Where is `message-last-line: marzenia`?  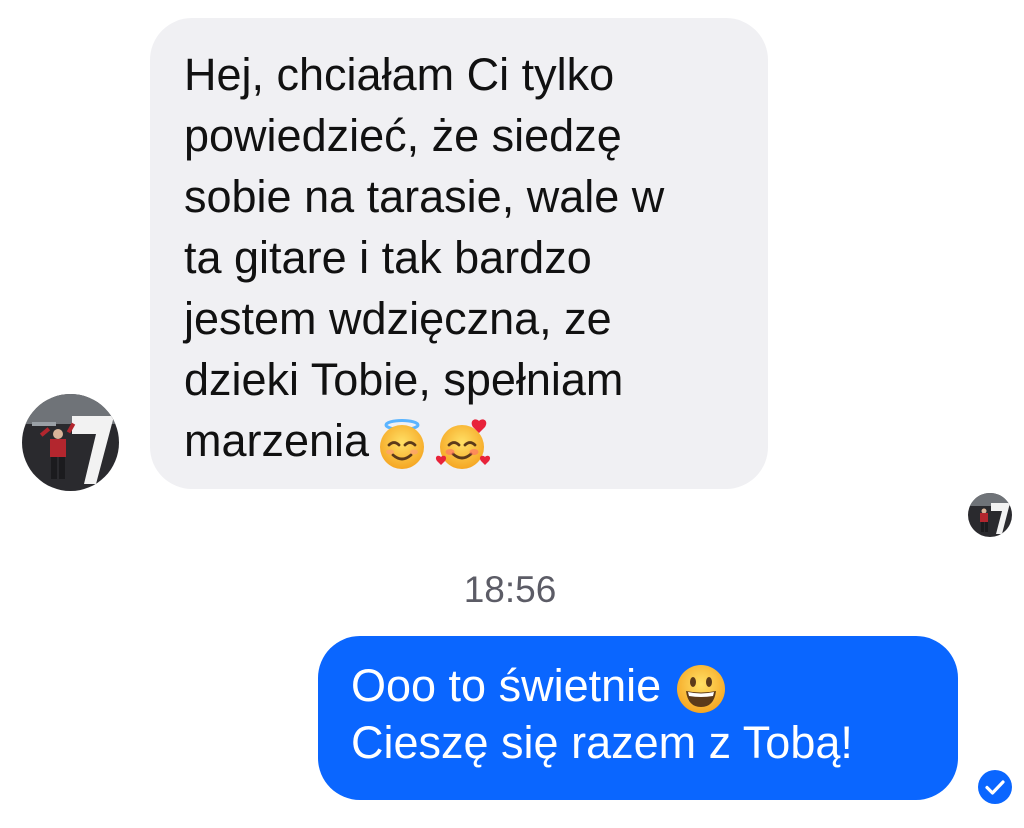 message-last-line: marzenia is located at coordinates (464, 440).